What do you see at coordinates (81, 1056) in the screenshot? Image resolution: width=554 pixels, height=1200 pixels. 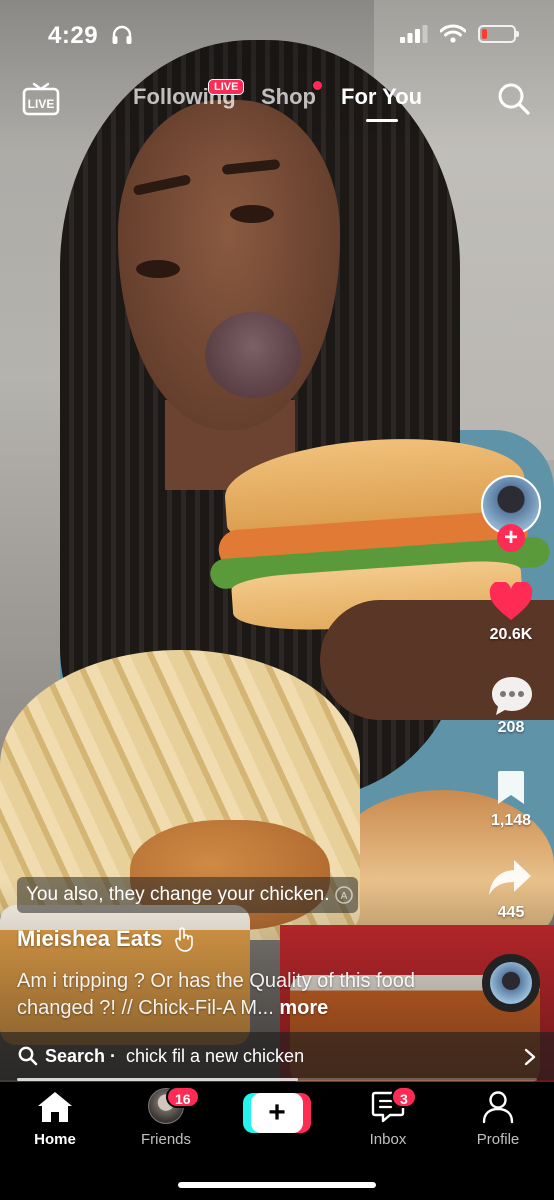 I see `search-suggestion-label: Search ·` at bounding box center [81, 1056].